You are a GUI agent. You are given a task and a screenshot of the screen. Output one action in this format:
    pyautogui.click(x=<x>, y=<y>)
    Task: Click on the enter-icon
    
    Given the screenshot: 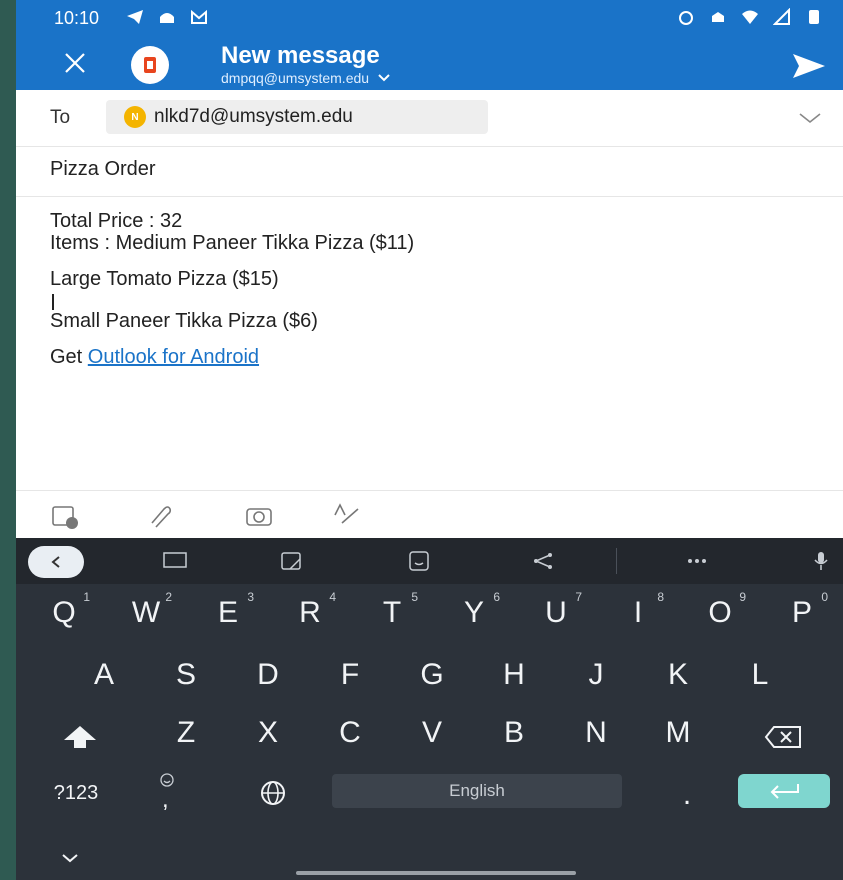 What is the action you would take?
    pyautogui.click(x=784, y=791)
    